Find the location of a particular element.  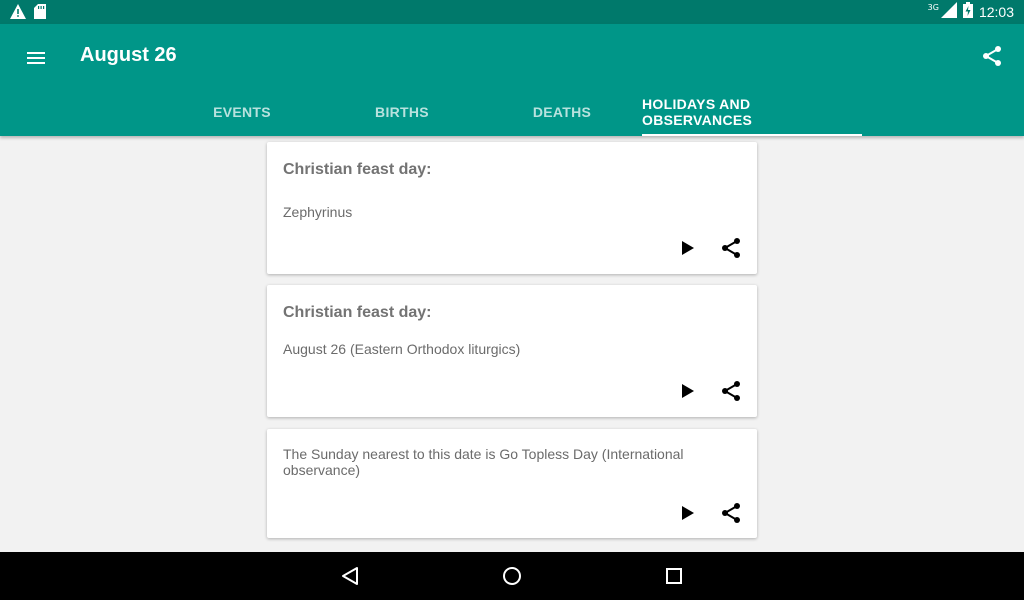

hamburger-menu-icon is located at coordinates (36, 58).